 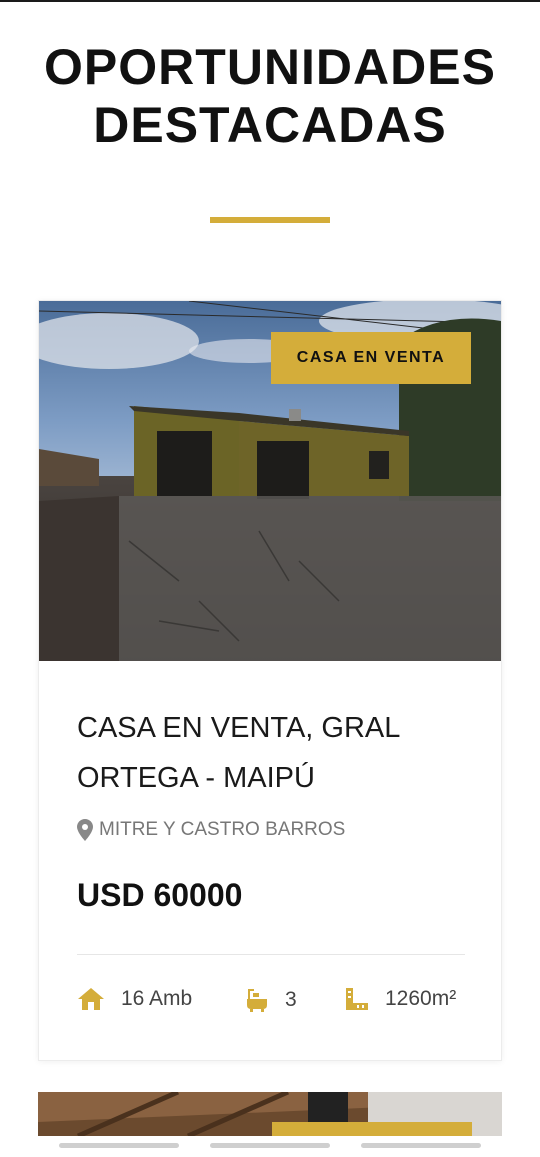 I want to click on feature-rooms: 16 Amb, so click(x=134, y=999).